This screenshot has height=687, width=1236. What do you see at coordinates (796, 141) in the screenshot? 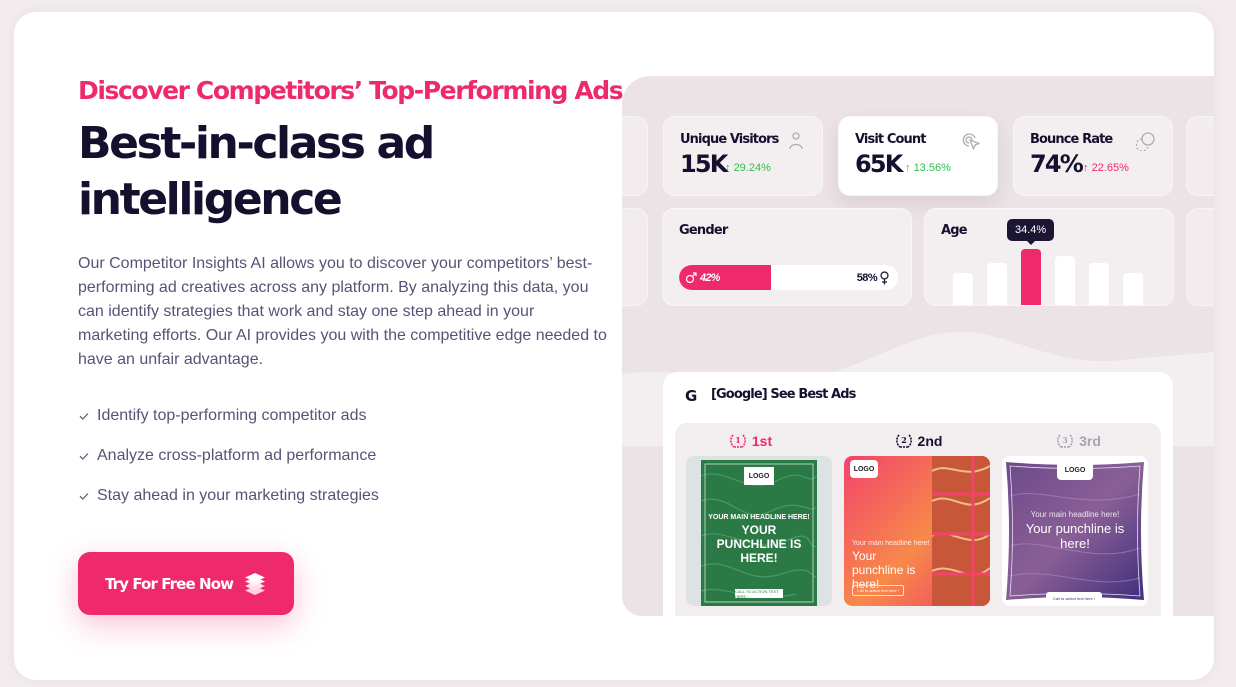
I see `user-icon` at bounding box center [796, 141].